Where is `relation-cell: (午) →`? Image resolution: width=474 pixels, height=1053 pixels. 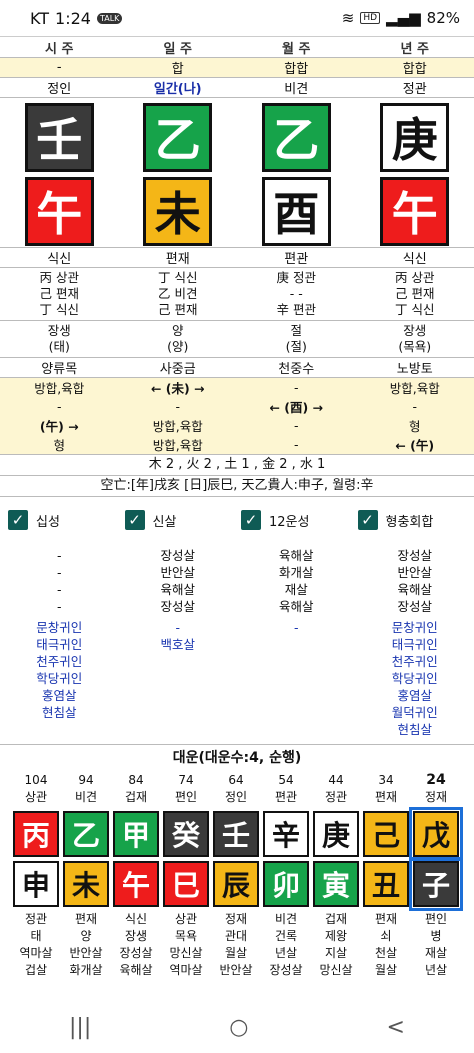 relation-cell: (午) → is located at coordinates (59, 426).